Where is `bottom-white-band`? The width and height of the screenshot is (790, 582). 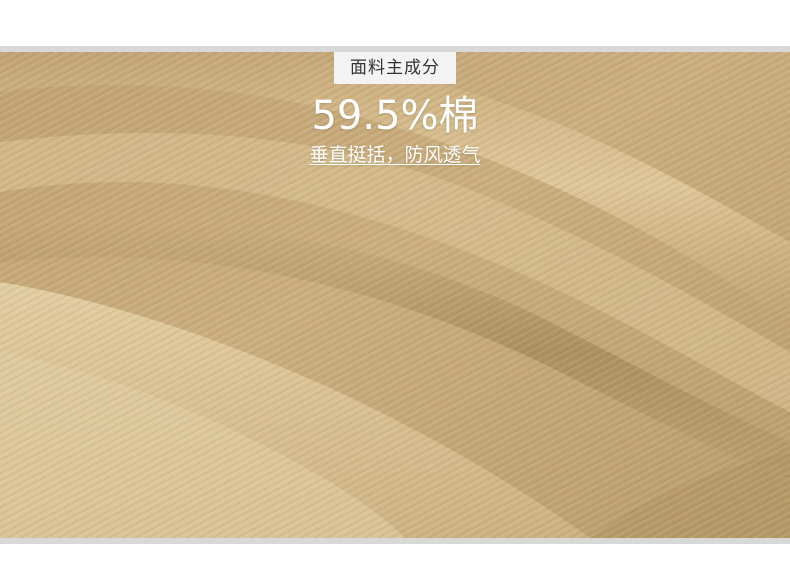 bottom-white-band is located at coordinates (395, 563).